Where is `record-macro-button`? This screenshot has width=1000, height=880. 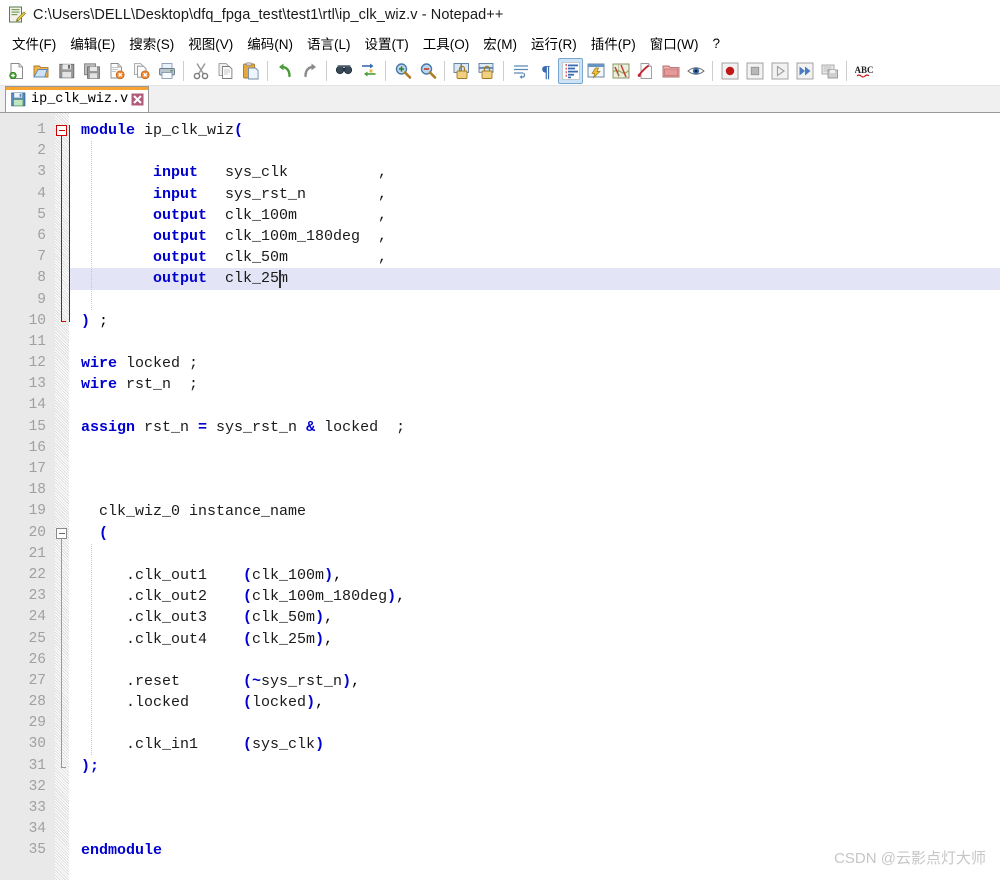 record-macro-button is located at coordinates (729, 71).